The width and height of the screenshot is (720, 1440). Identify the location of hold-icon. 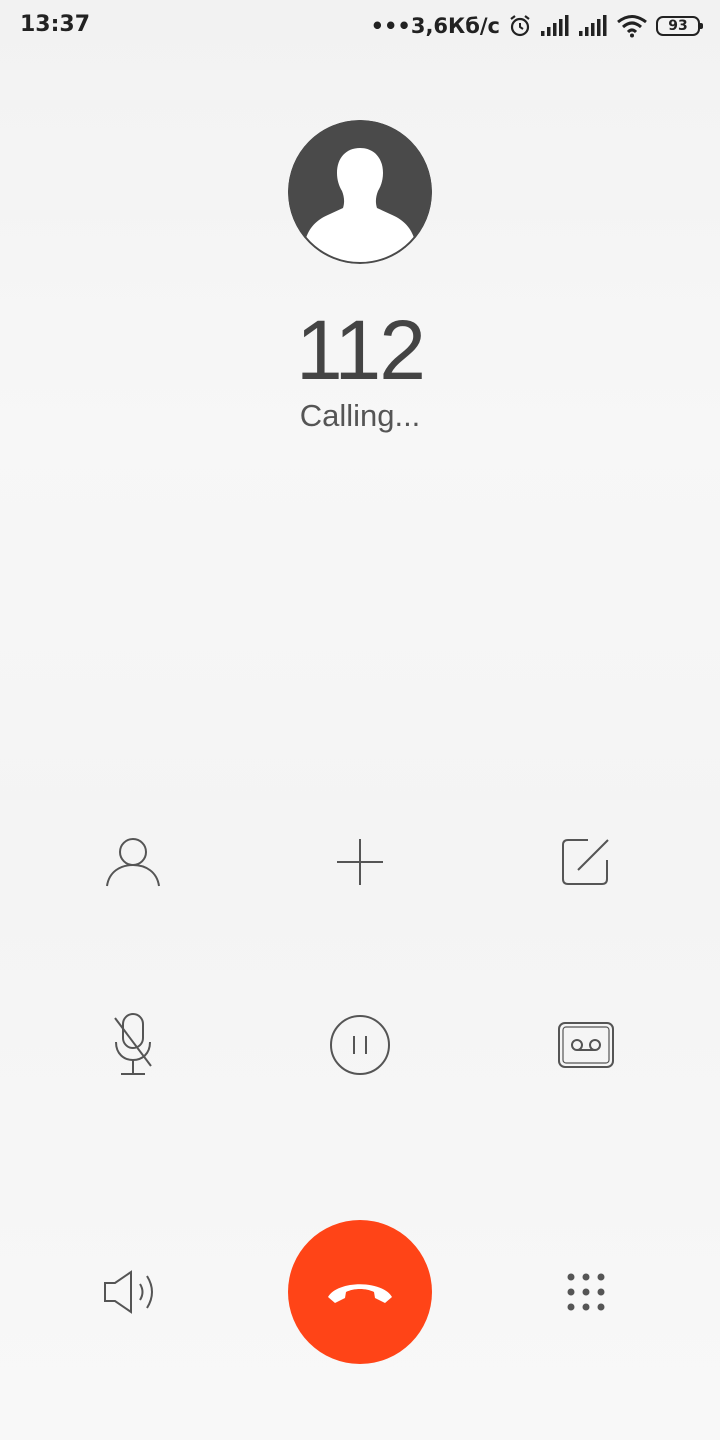
(360, 1045).